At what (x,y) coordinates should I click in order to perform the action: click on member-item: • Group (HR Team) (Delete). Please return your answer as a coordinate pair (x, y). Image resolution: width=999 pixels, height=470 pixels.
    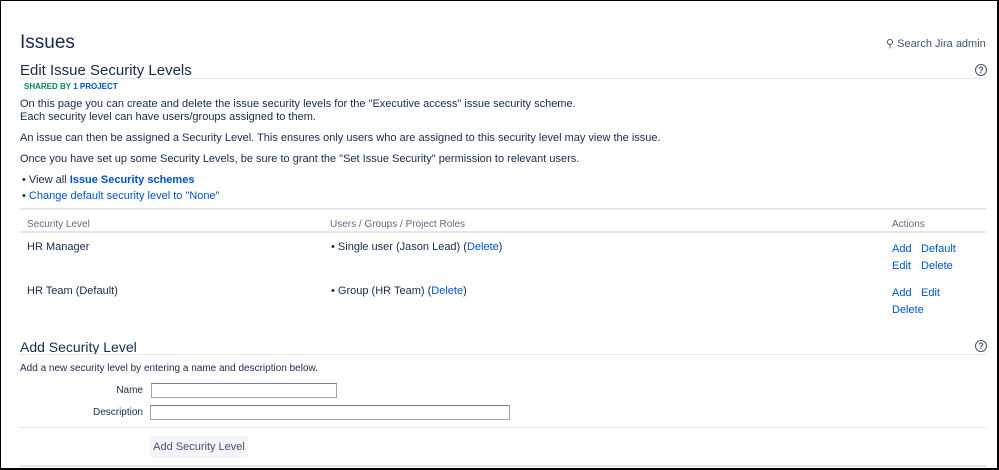
    Looking at the image, I should click on (399, 291).